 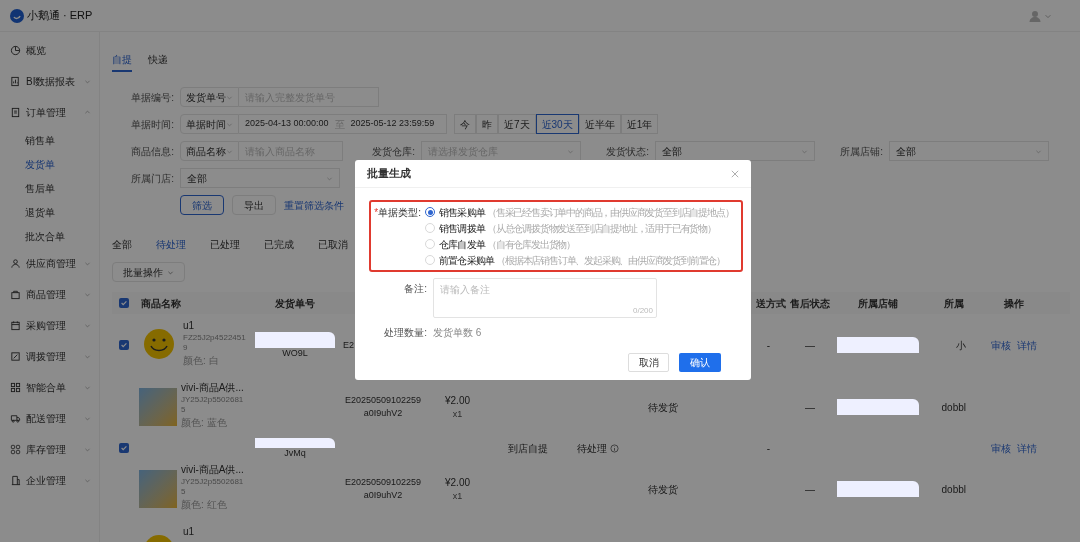 I want to click on option-label: 前置仓采购单, so click(x=467, y=260).